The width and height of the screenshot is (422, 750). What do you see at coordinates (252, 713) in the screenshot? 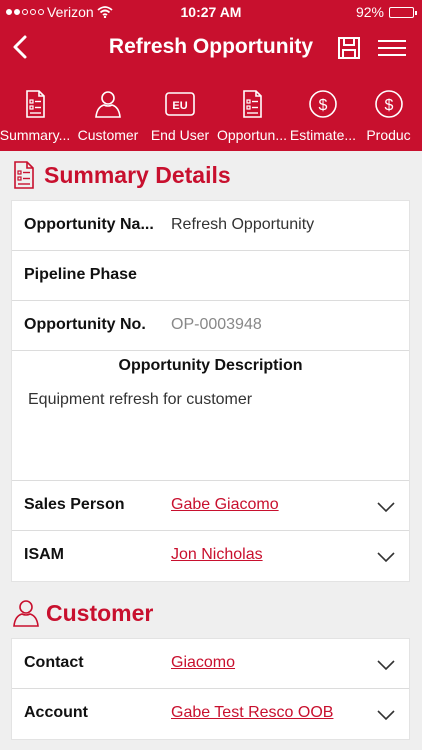
I see `account-link: Gabe Test Resco OOB` at bounding box center [252, 713].